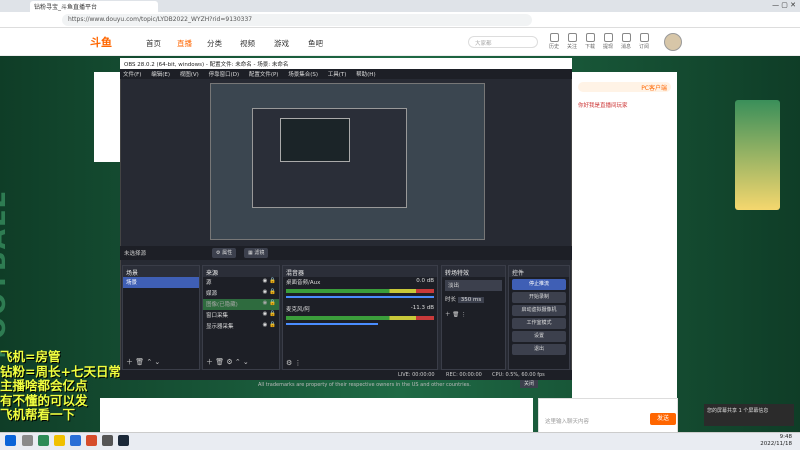 The image size is (800, 450). Describe the element at coordinates (161, 317) in the screenshot. I see `scenes-dock: 场景 场景 ＋ 🗑 ⌃ ⌄` at that location.